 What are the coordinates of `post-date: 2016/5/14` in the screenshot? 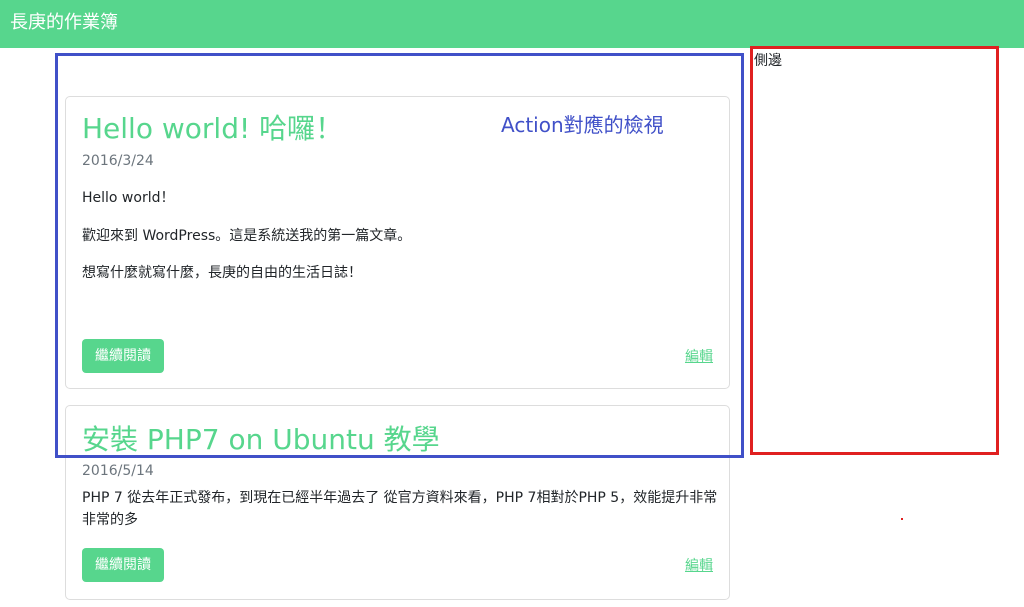 It's located at (118, 471).